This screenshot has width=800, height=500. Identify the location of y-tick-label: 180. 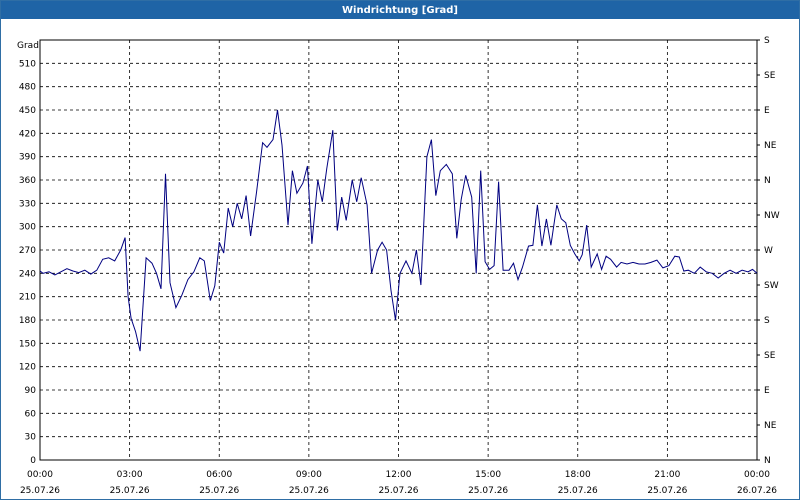
(27, 321).